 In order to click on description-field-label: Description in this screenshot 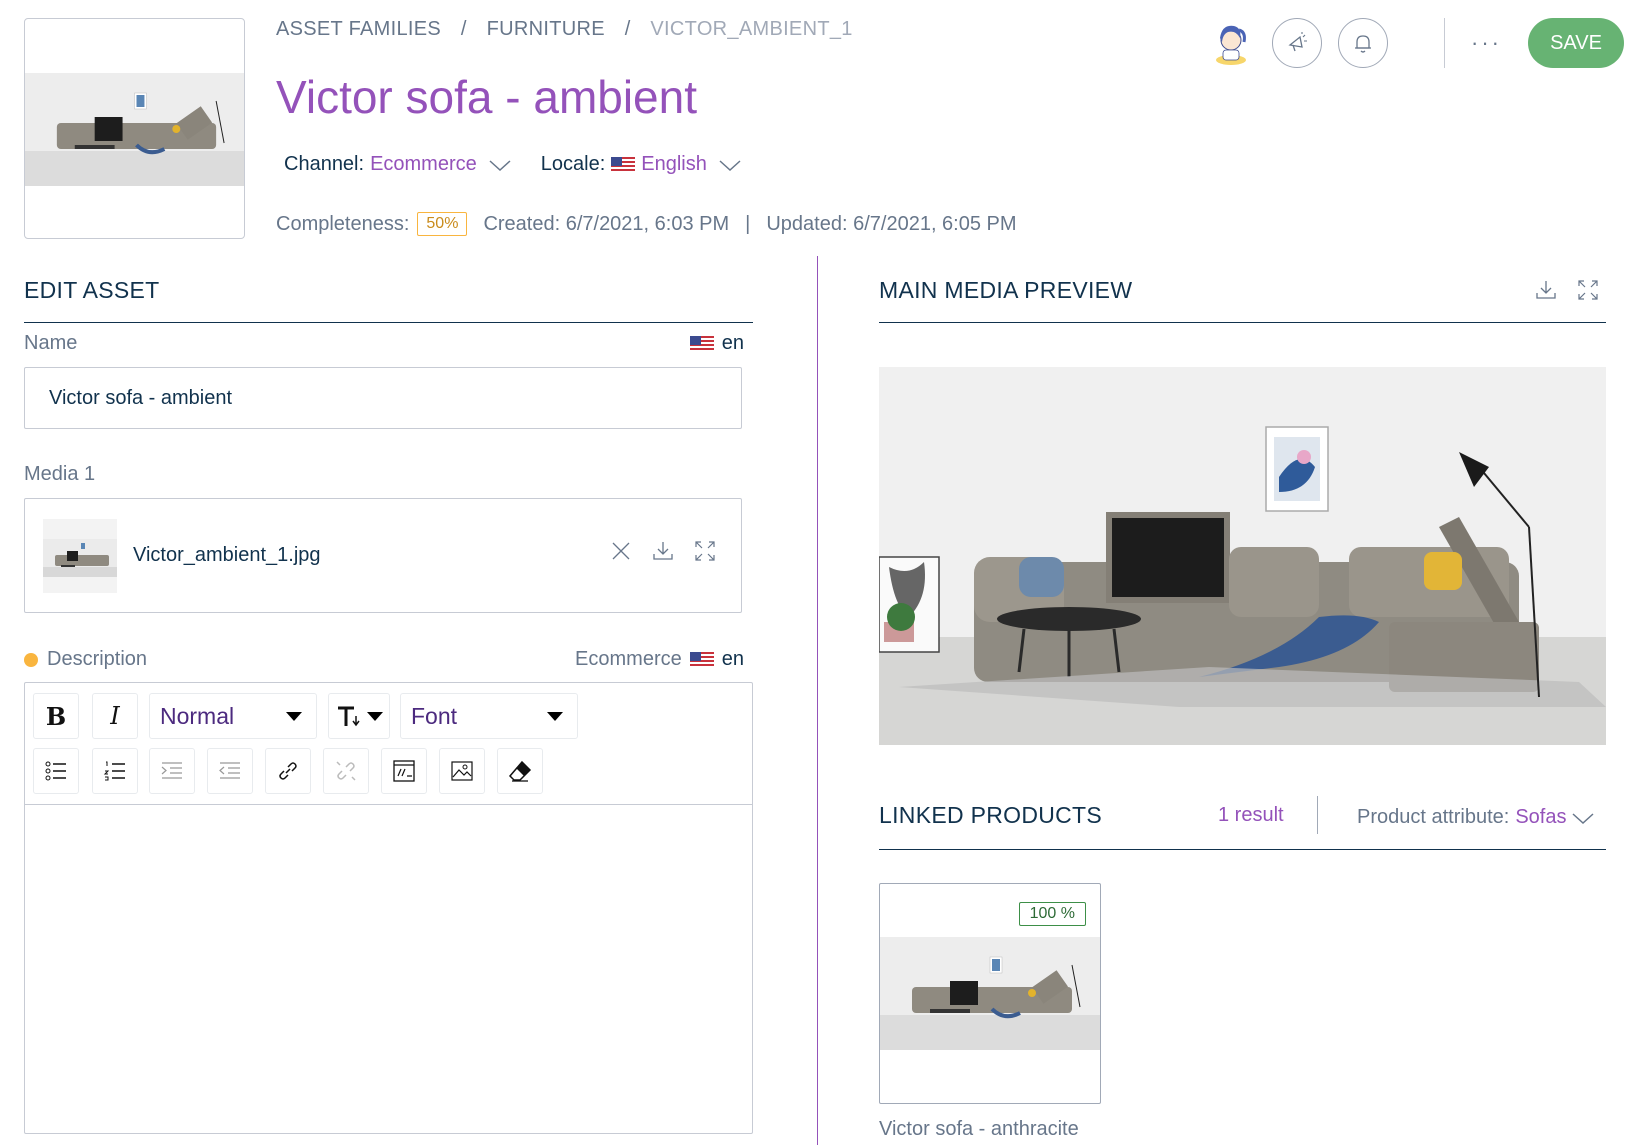, I will do `click(85, 659)`.